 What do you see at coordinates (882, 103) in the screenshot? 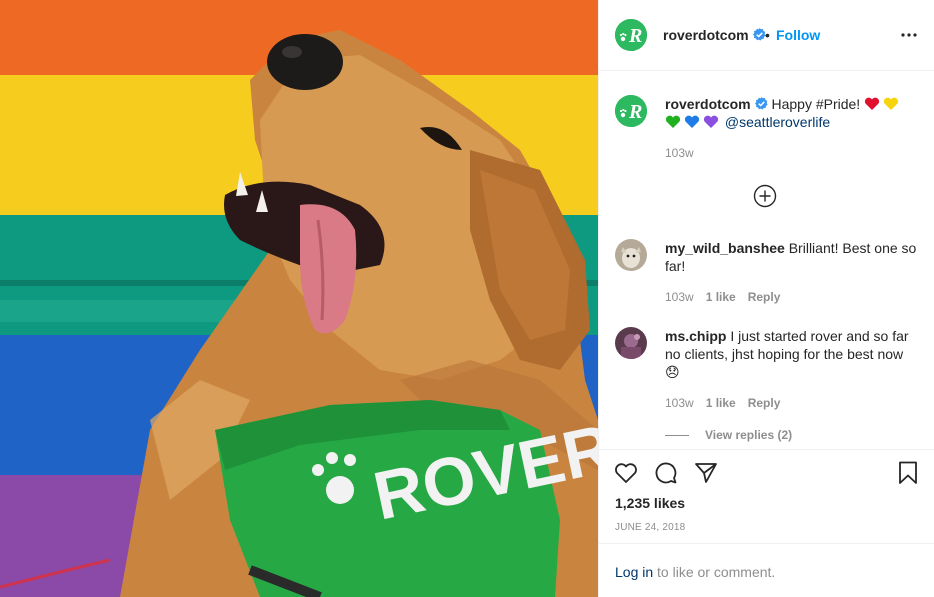
I see `heart-emojis-red-yellow-icon` at bounding box center [882, 103].